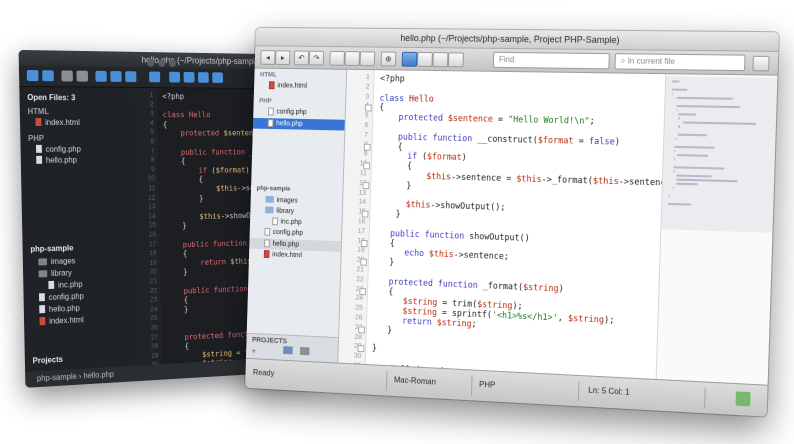  What do you see at coordinates (316, 58) in the screenshot?
I see `redo-icon: ↷` at bounding box center [316, 58].